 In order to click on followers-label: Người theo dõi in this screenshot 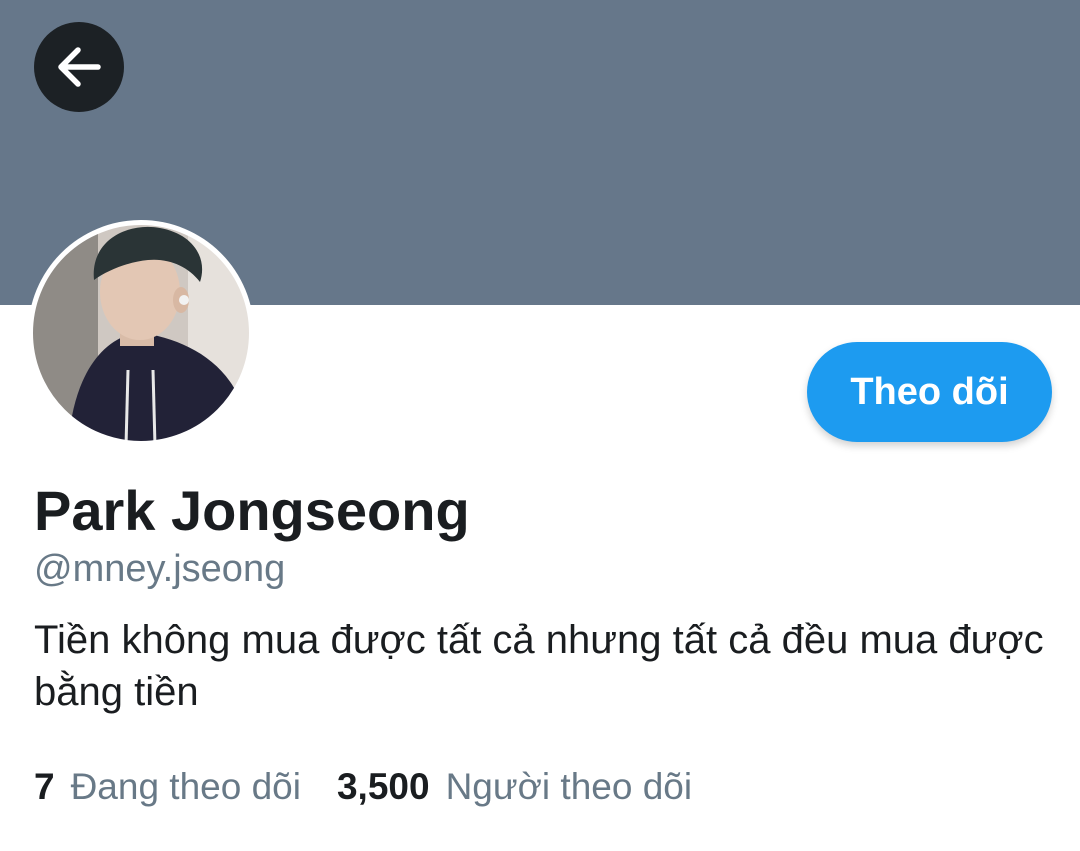, I will do `click(569, 786)`.